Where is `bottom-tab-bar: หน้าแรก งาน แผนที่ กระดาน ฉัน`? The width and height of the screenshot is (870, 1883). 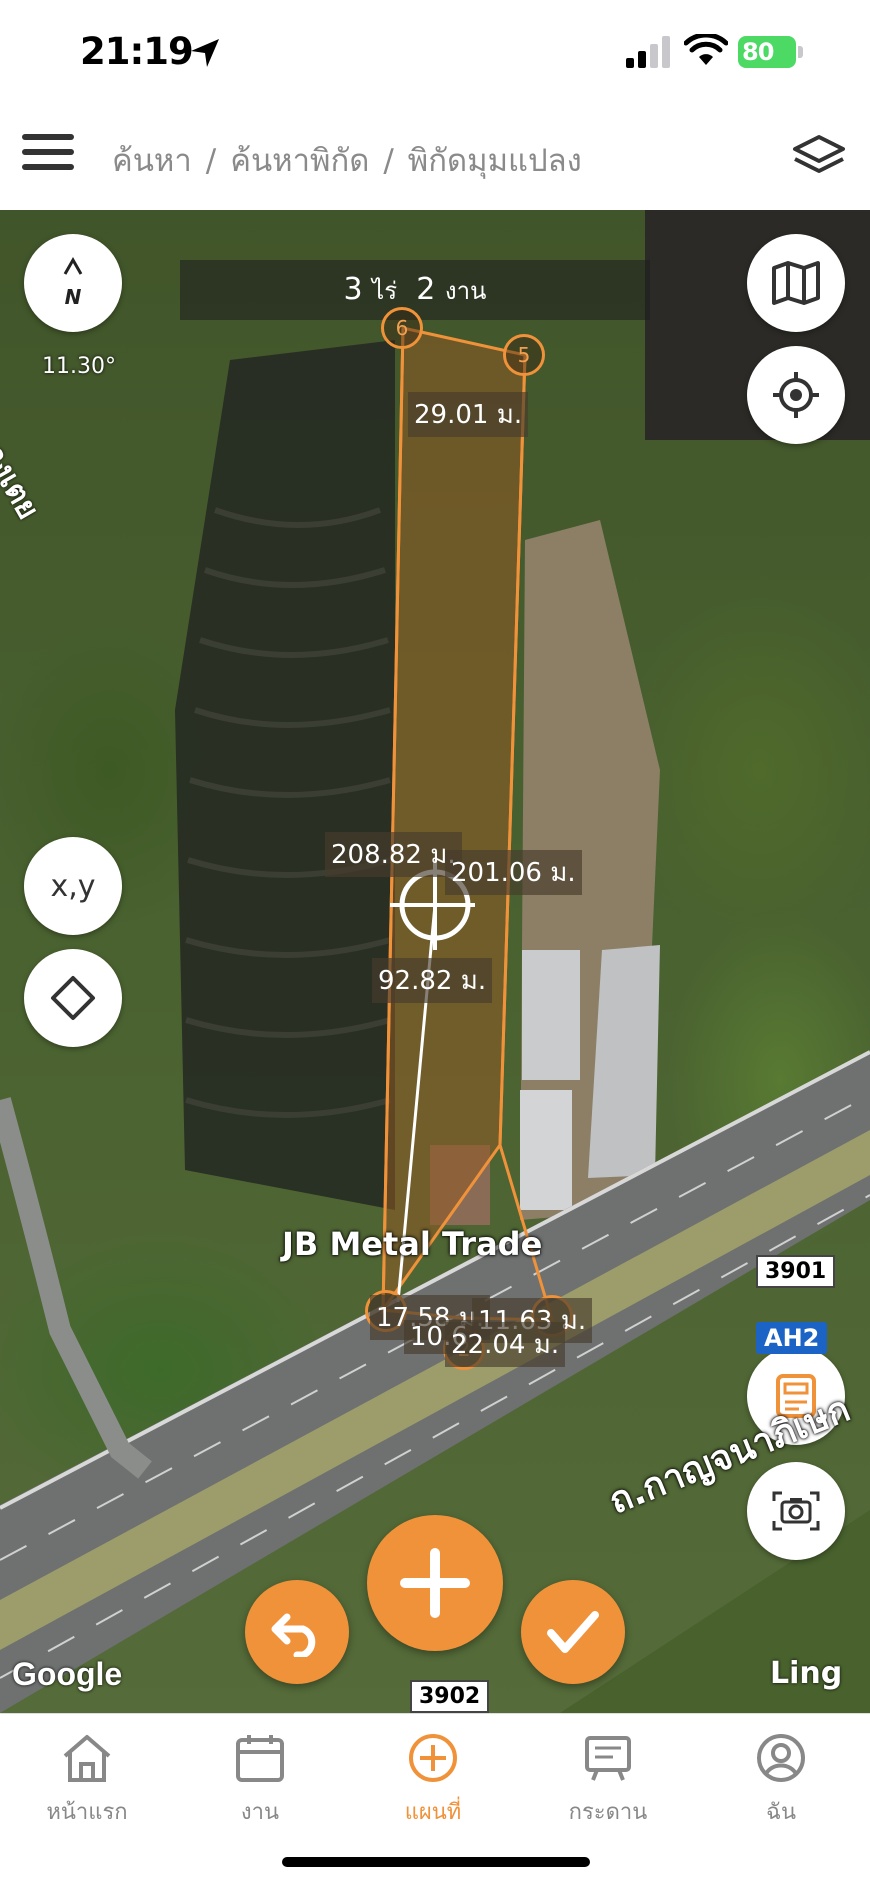 bottom-tab-bar: หน้าแรก งาน แผนที่ กระดาน ฉัน is located at coordinates (435, 1798).